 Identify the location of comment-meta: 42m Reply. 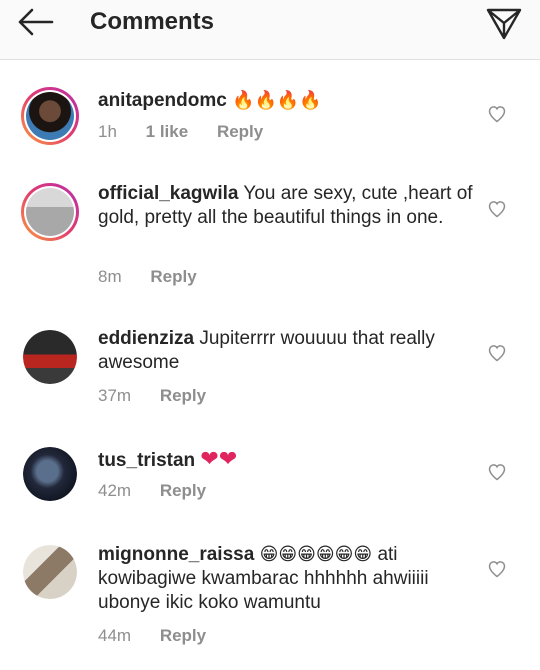
(164, 491).